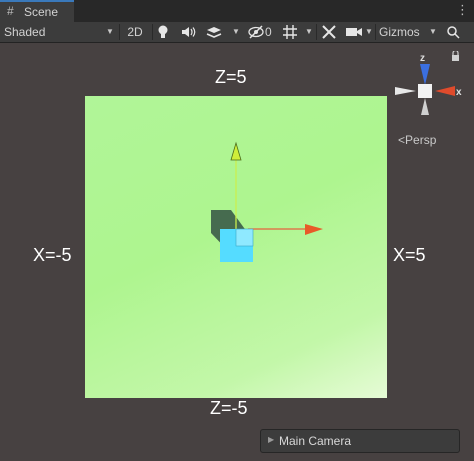  I want to click on camera-icon, so click(354, 32).